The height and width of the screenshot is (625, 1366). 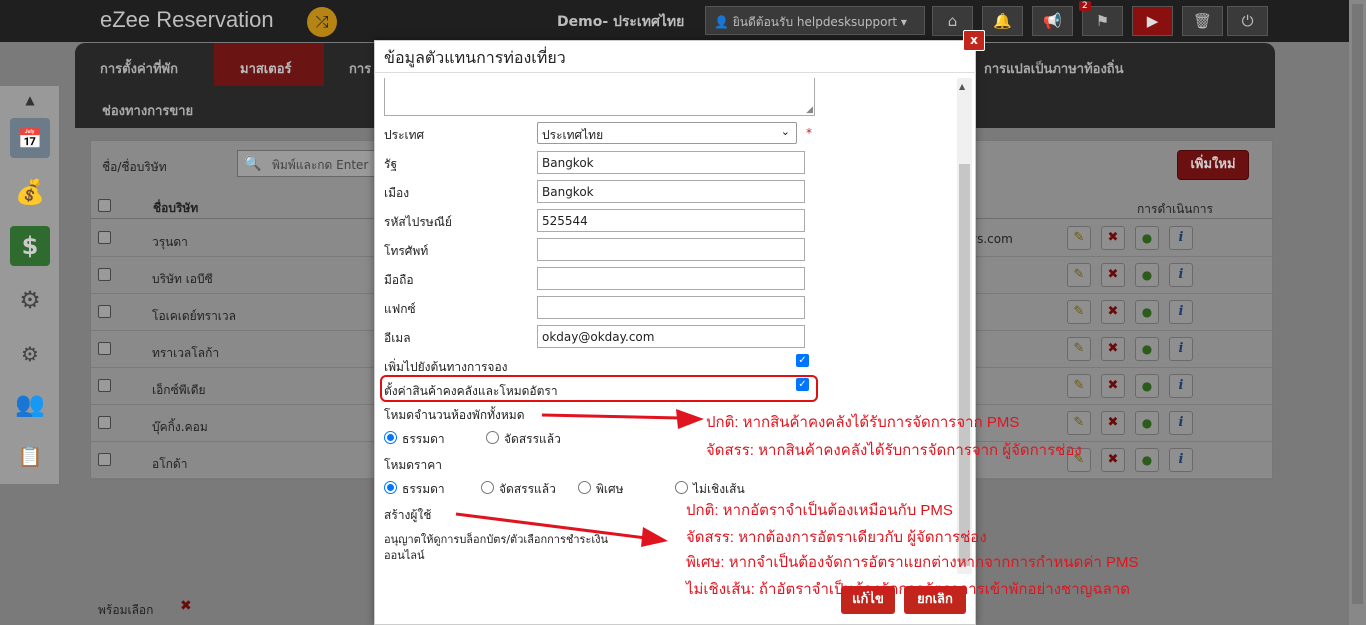 What do you see at coordinates (30, 354) in the screenshot?
I see `widget-icon: ⚙` at bounding box center [30, 354].